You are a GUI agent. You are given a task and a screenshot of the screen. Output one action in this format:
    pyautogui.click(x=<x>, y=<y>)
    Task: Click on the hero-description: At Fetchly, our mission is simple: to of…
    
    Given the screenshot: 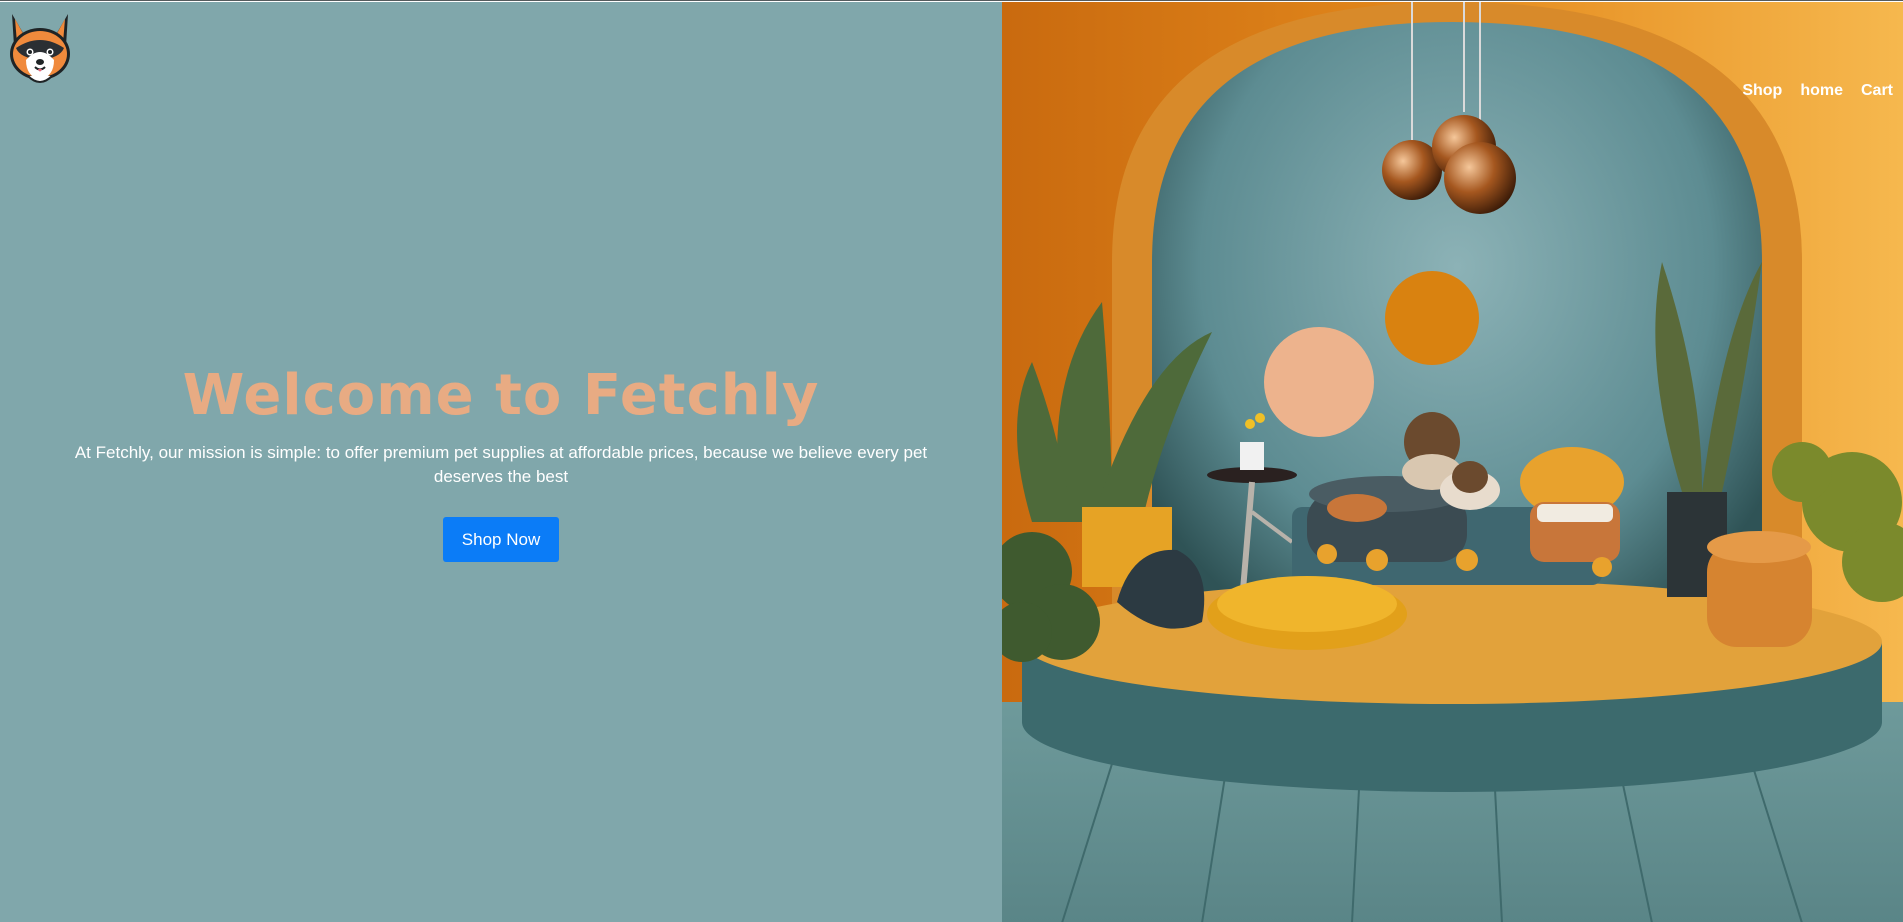 What is the action you would take?
    pyautogui.click(x=501, y=465)
    